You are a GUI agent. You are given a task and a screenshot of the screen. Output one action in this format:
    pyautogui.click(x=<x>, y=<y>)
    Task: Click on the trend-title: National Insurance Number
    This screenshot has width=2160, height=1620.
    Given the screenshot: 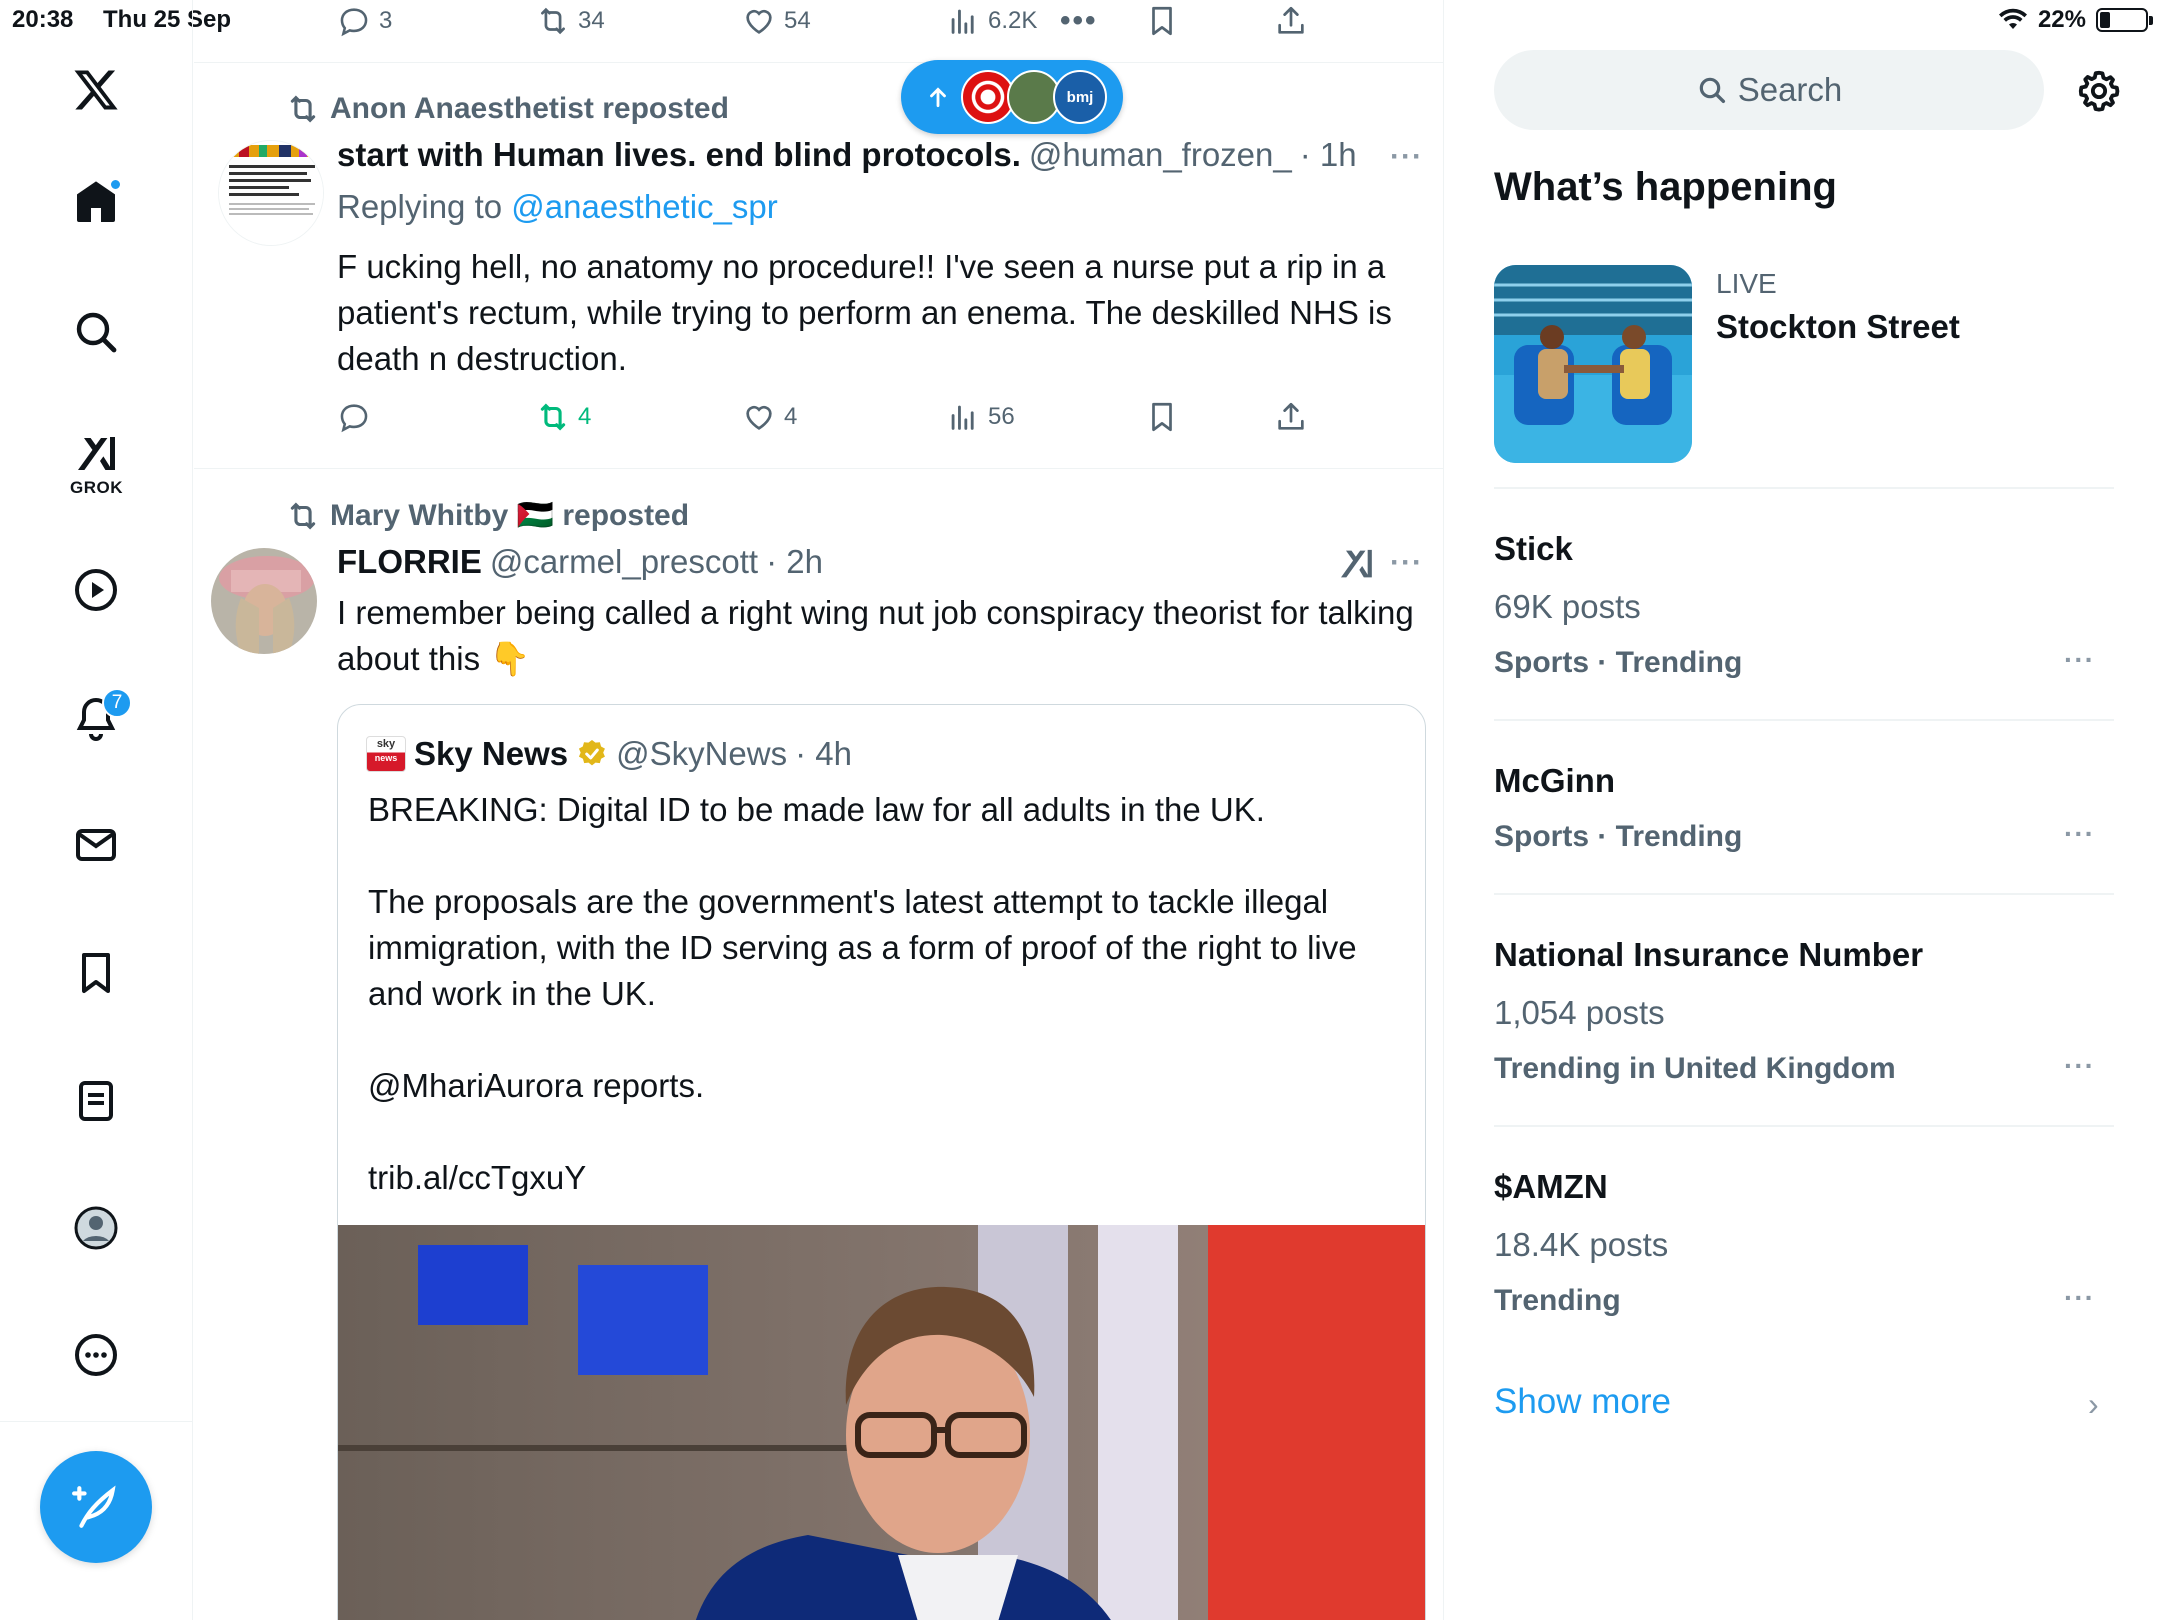 What is the action you would take?
    pyautogui.click(x=1708, y=955)
    